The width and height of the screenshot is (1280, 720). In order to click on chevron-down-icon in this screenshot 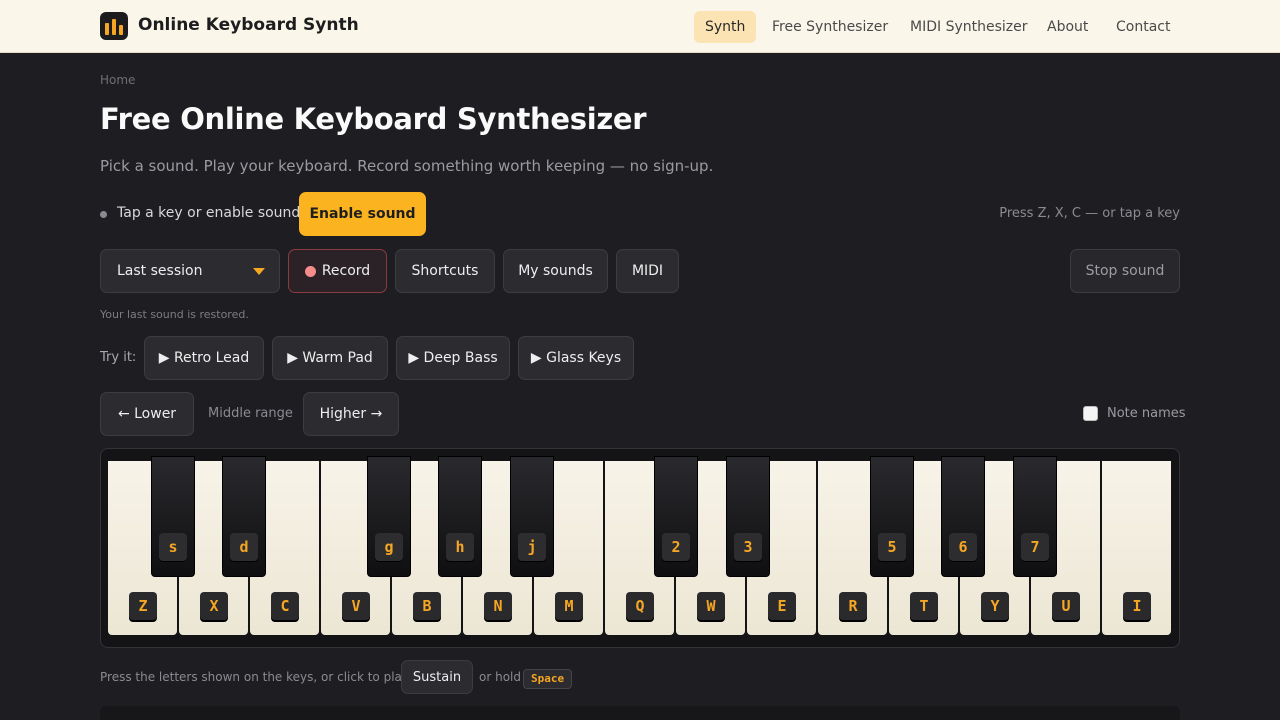, I will do `click(259, 271)`.